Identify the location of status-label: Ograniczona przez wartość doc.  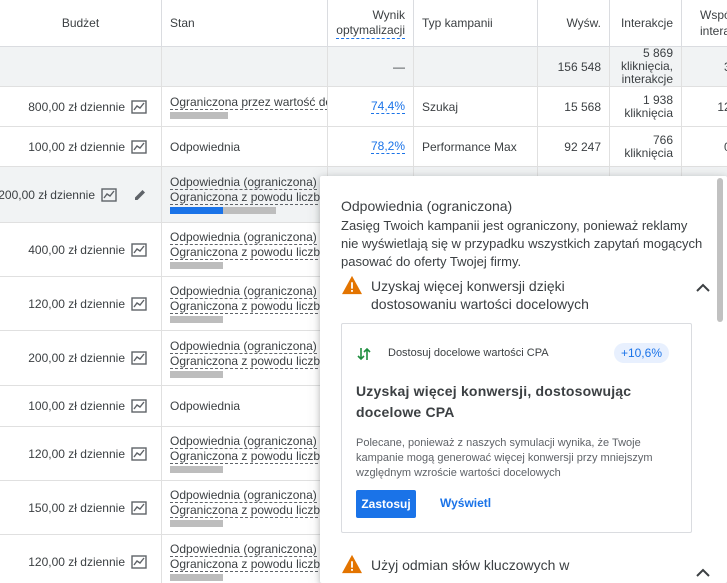
(248, 102).